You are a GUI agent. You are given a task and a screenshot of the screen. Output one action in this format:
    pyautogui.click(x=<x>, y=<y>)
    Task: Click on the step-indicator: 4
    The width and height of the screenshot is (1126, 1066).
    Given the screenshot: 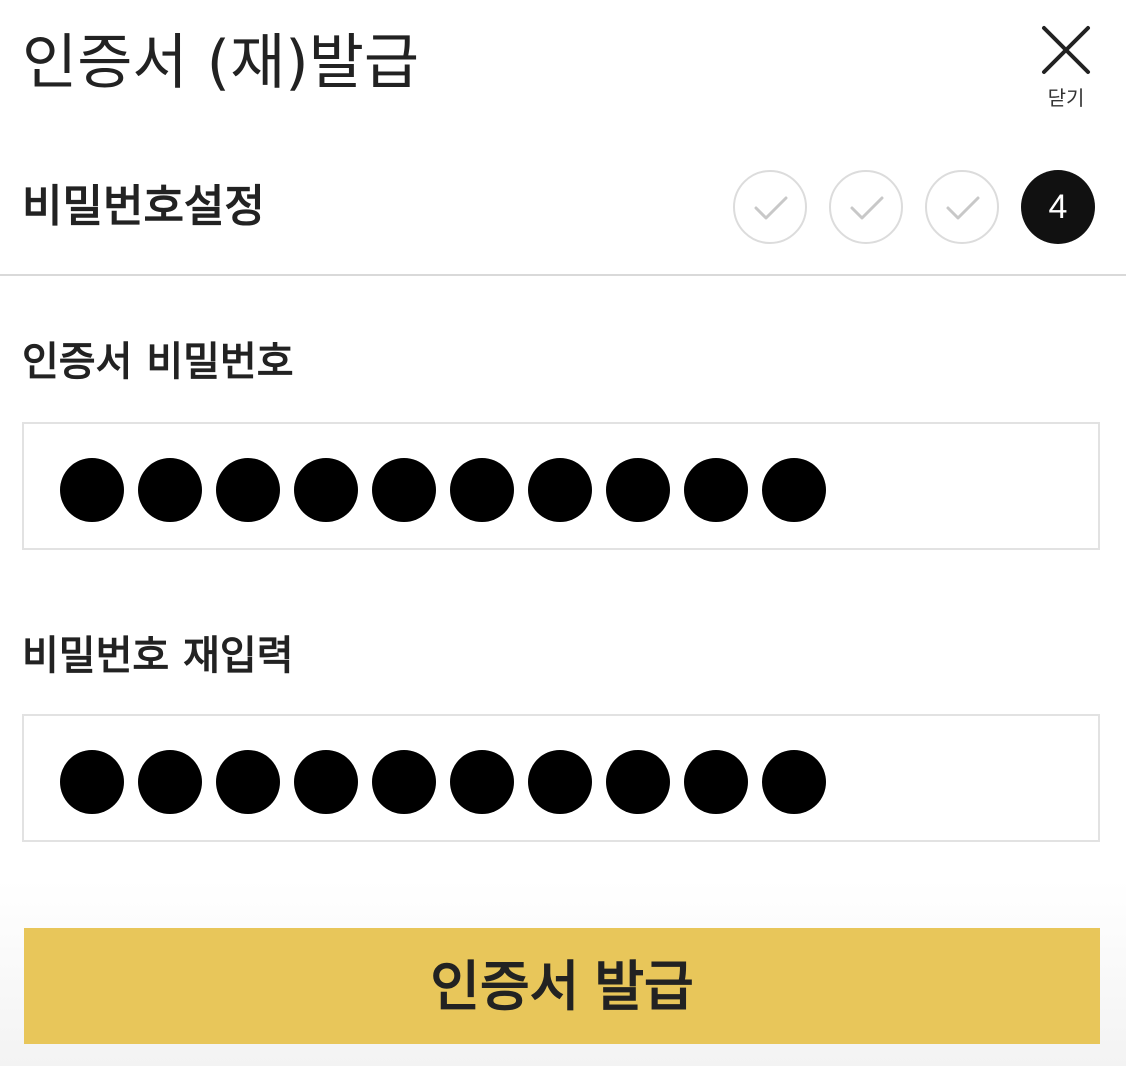 What is the action you would take?
    pyautogui.click(x=916, y=208)
    